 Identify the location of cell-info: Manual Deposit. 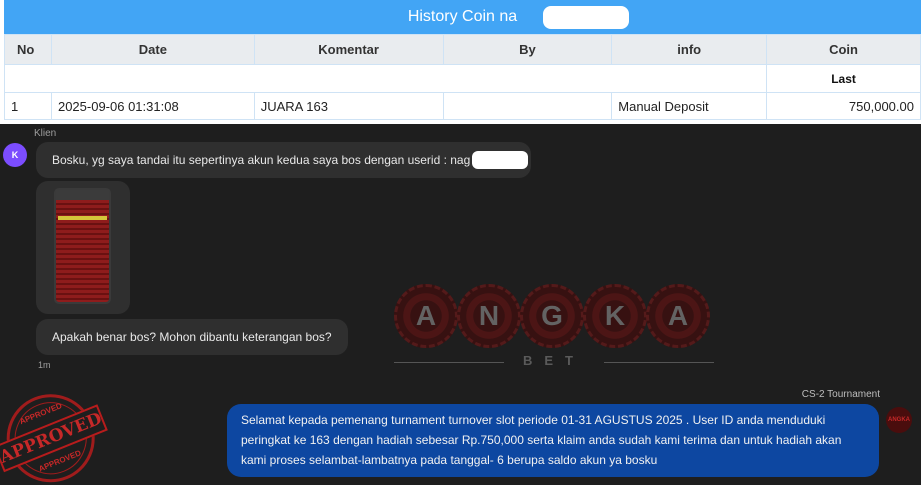
(689, 106).